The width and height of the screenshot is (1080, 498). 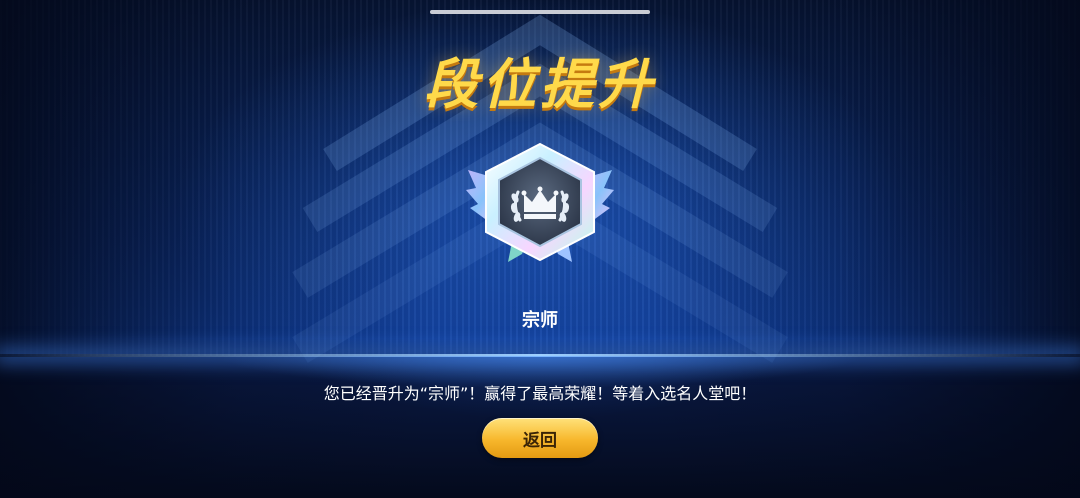 What do you see at coordinates (540, 12) in the screenshot?
I see `home-indicator` at bounding box center [540, 12].